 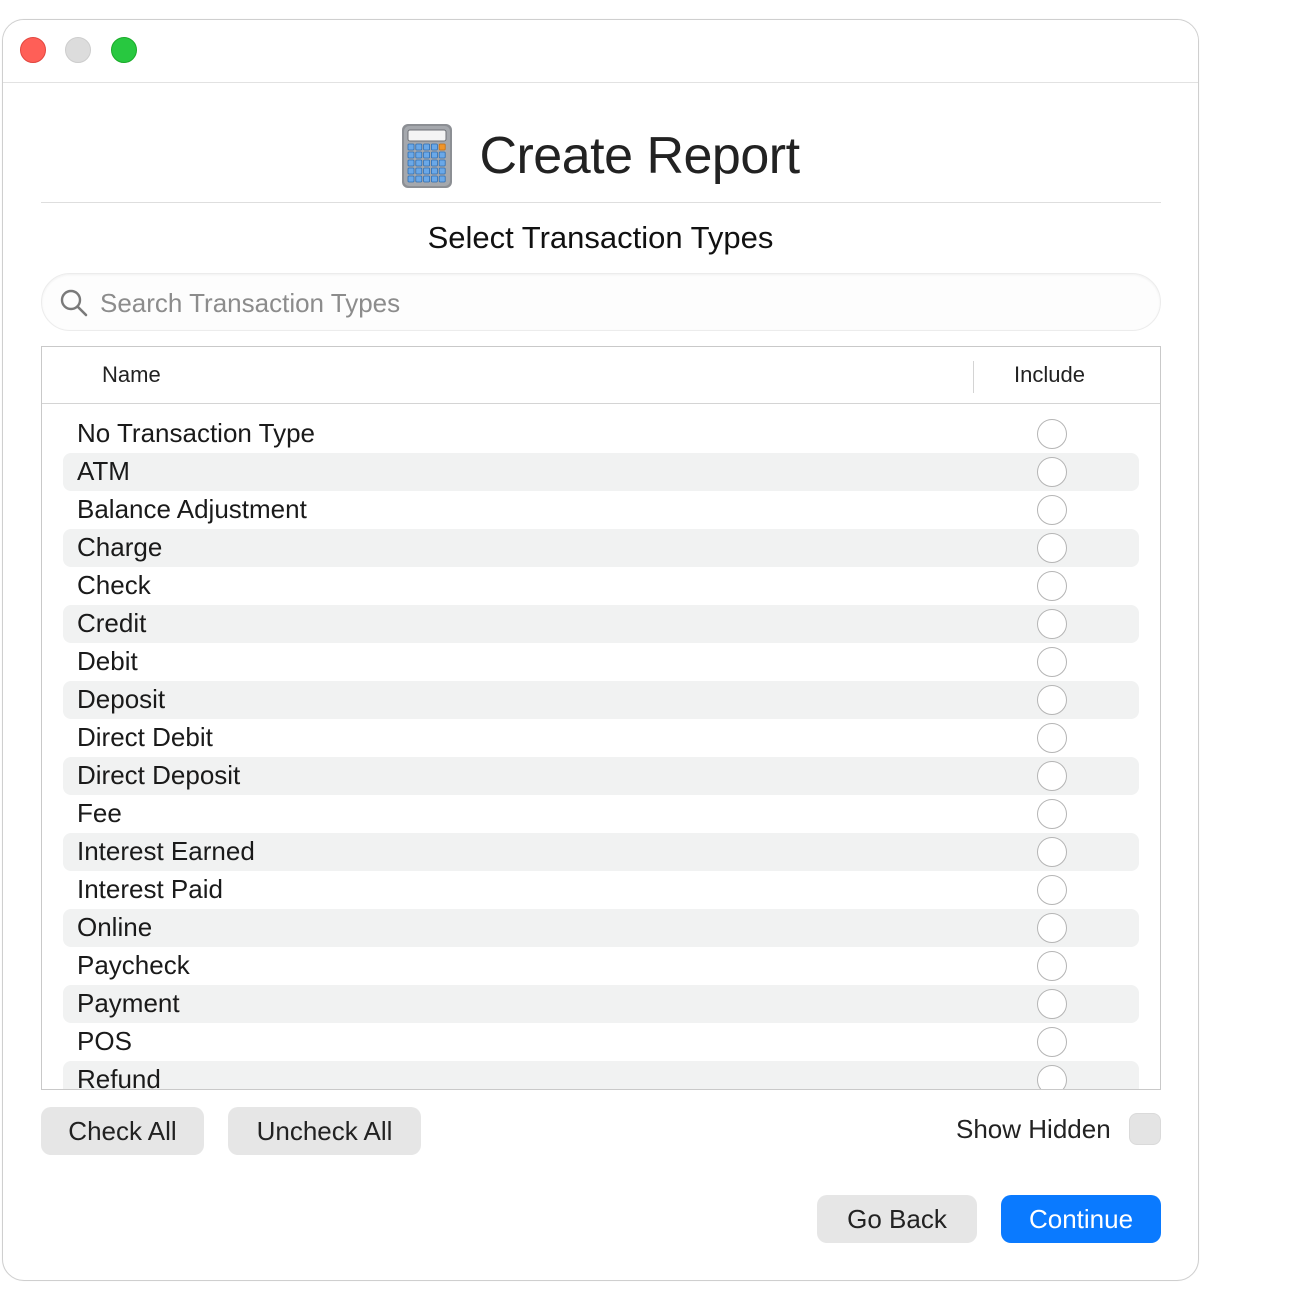 I want to click on transaction-type-name: POS, so click(x=104, y=1041).